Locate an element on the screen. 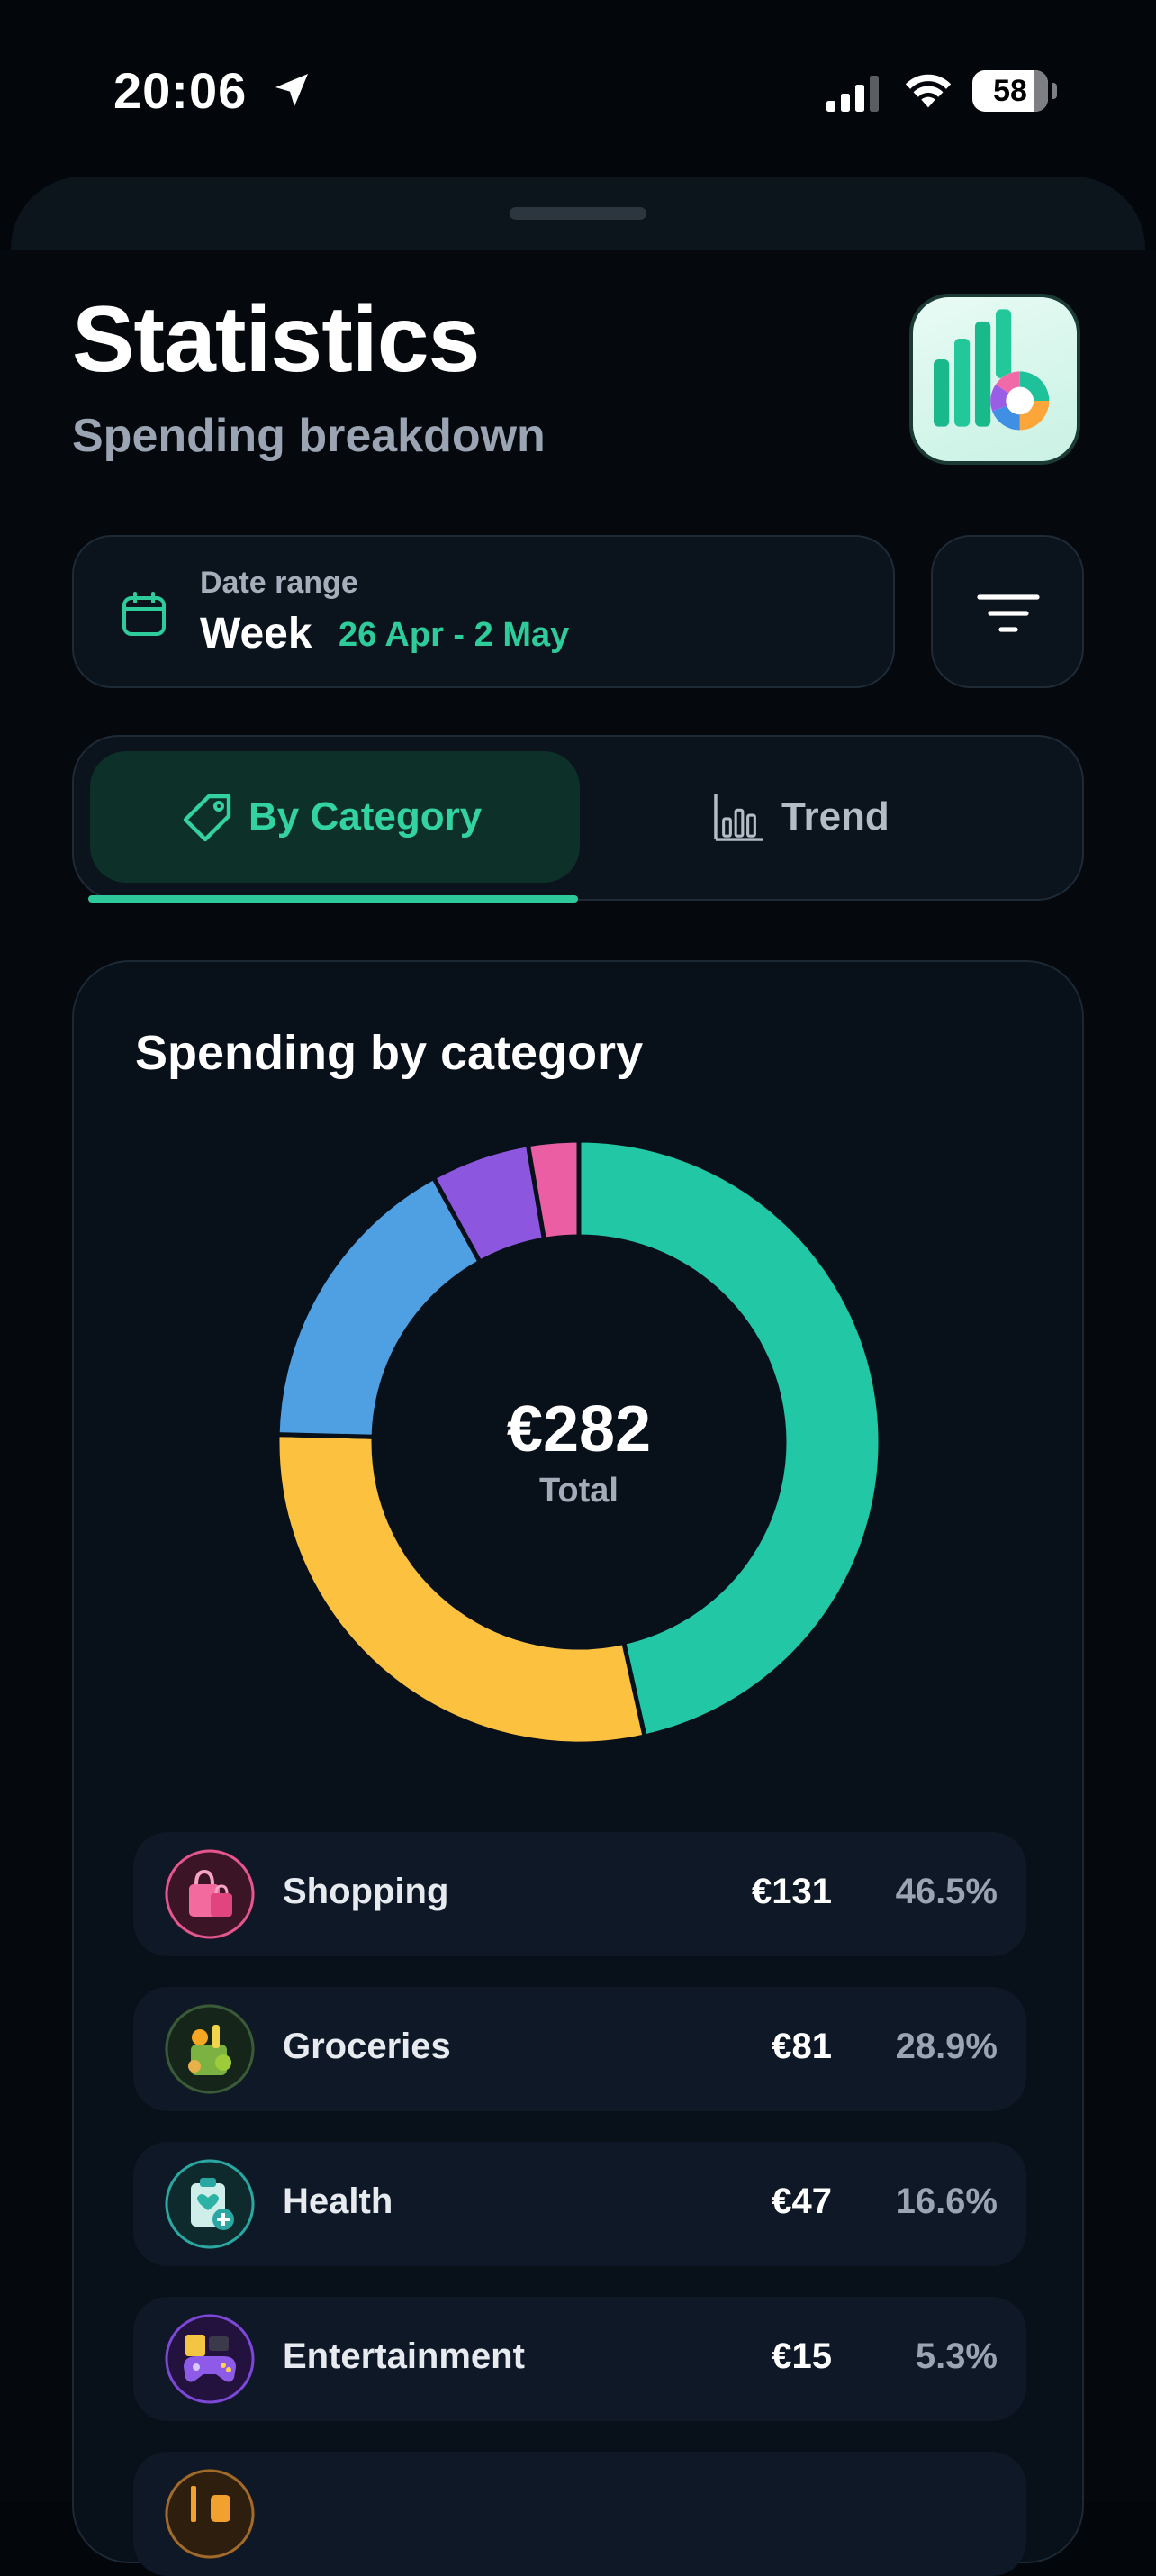  category-row-groceries: Groceries €81 28.9% is located at coordinates (579, 2049).